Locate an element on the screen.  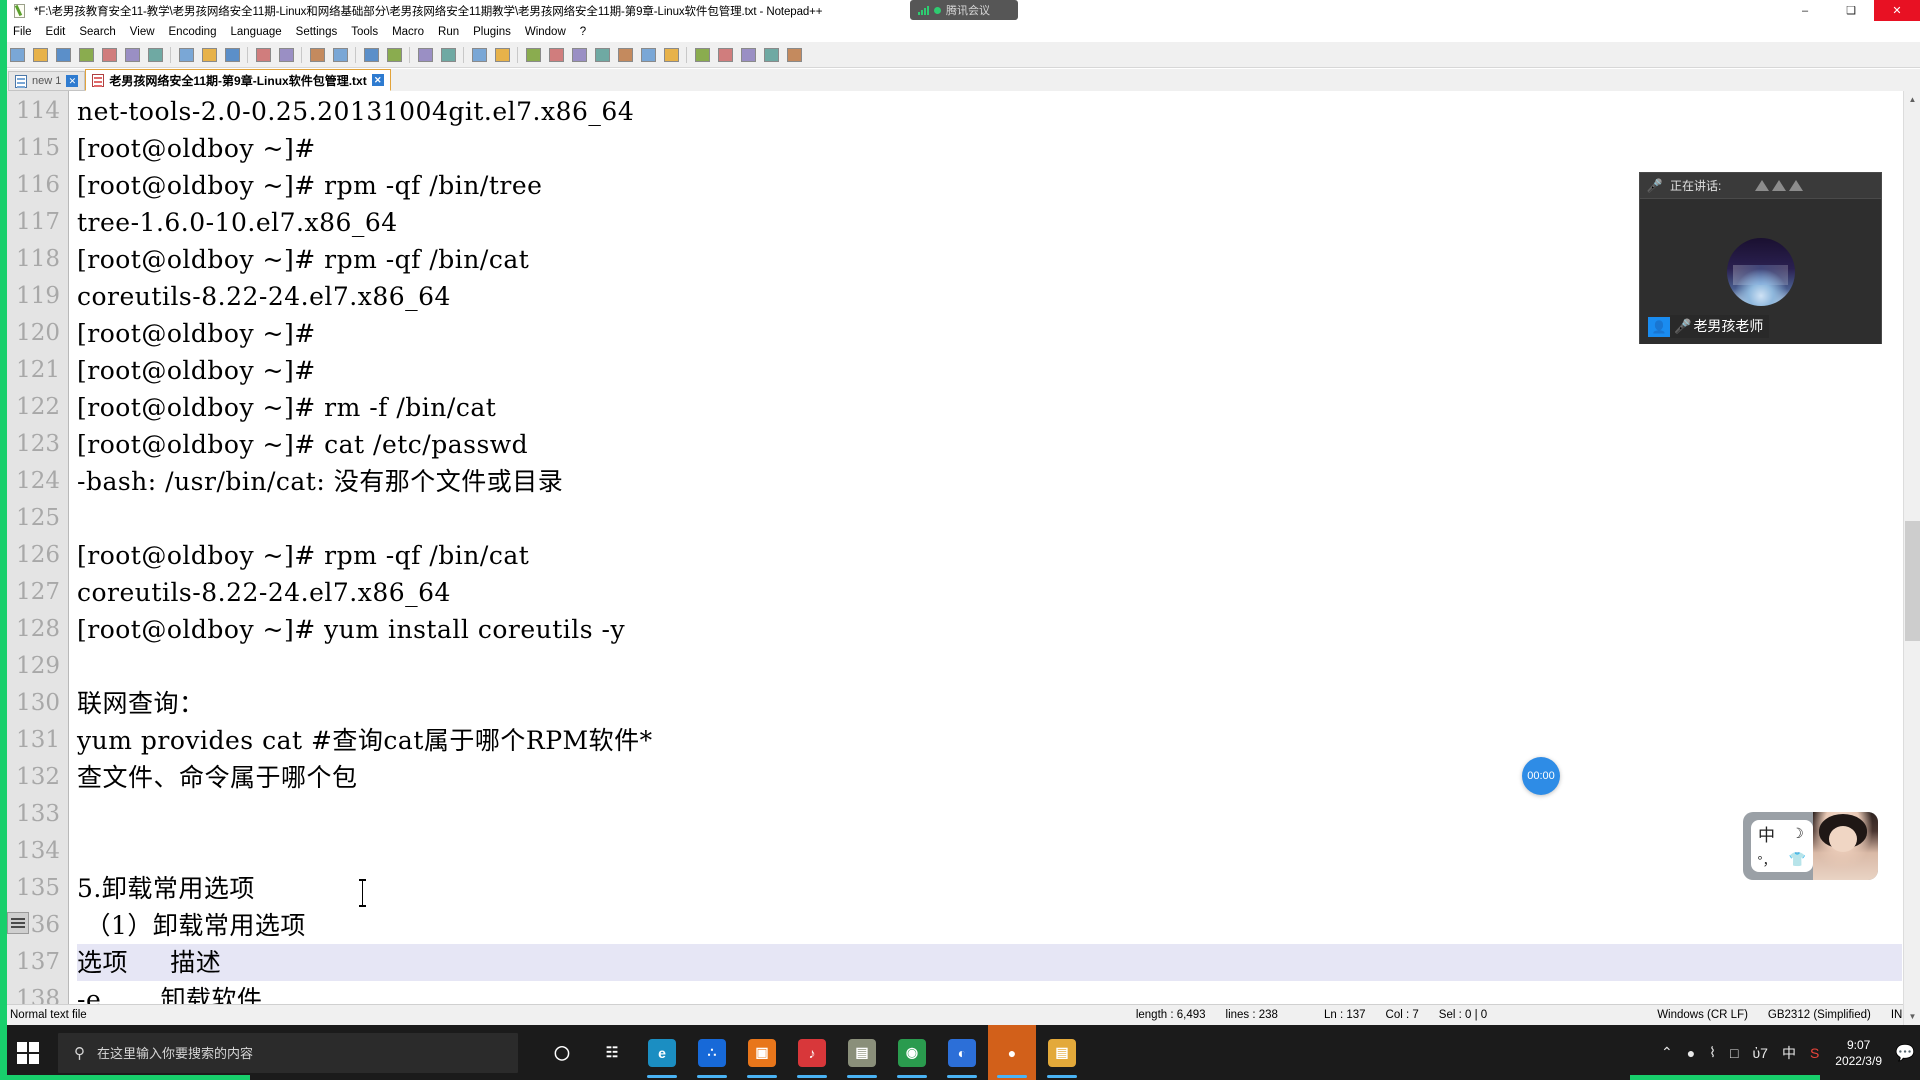
menu-item-settings: Settings is located at coordinates (317, 32).